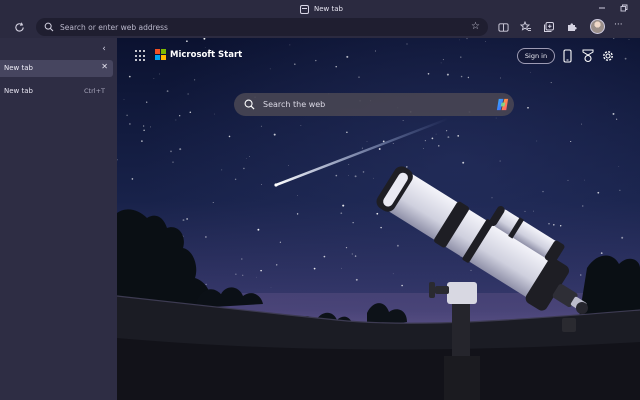 Image resolution: width=640 pixels, height=400 pixels. I want to click on collapse-icon: ‹, so click(104, 49).